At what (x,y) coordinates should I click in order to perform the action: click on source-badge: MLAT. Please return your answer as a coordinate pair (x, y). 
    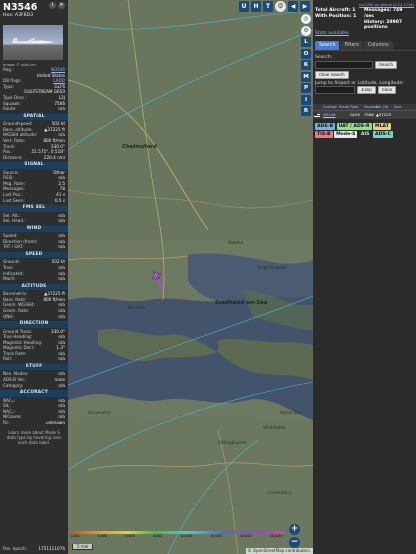
    Looking at the image, I should click on (382, 126).